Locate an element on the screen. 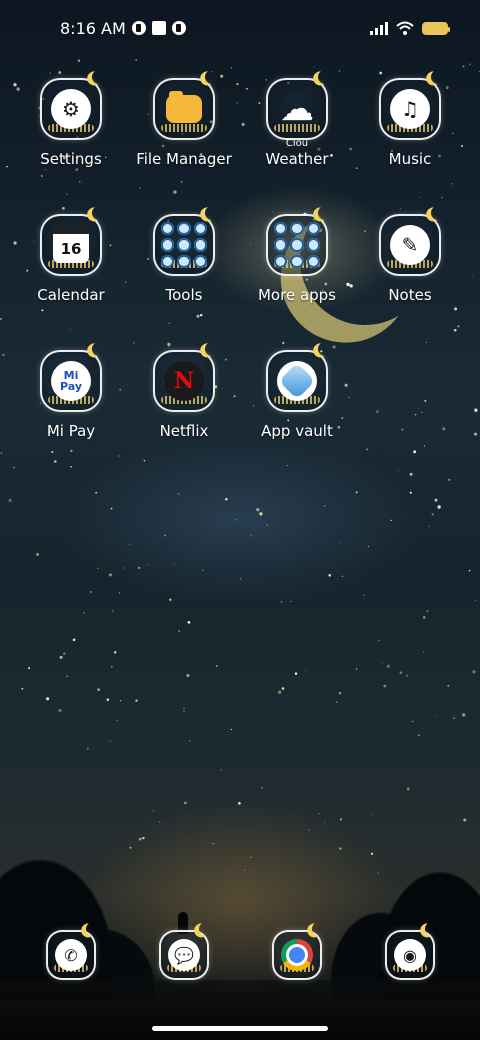 The width and height of the screenshot is (480, 1040). weather-widget-text: Clou is located at coordinates (297, 143).